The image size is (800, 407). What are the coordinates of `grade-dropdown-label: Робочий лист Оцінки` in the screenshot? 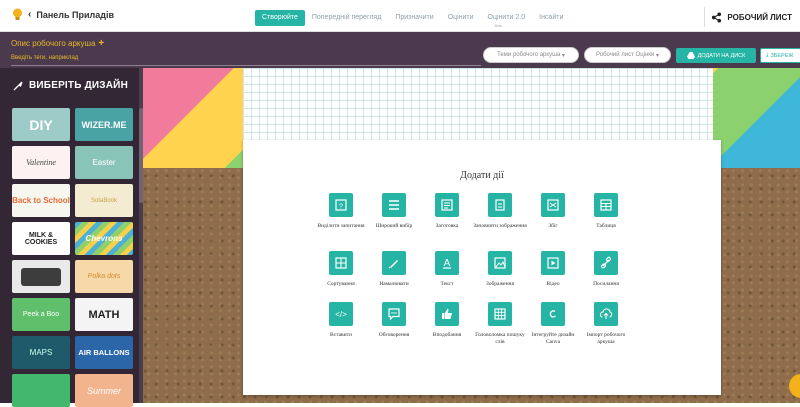 It's located at (625, 55).